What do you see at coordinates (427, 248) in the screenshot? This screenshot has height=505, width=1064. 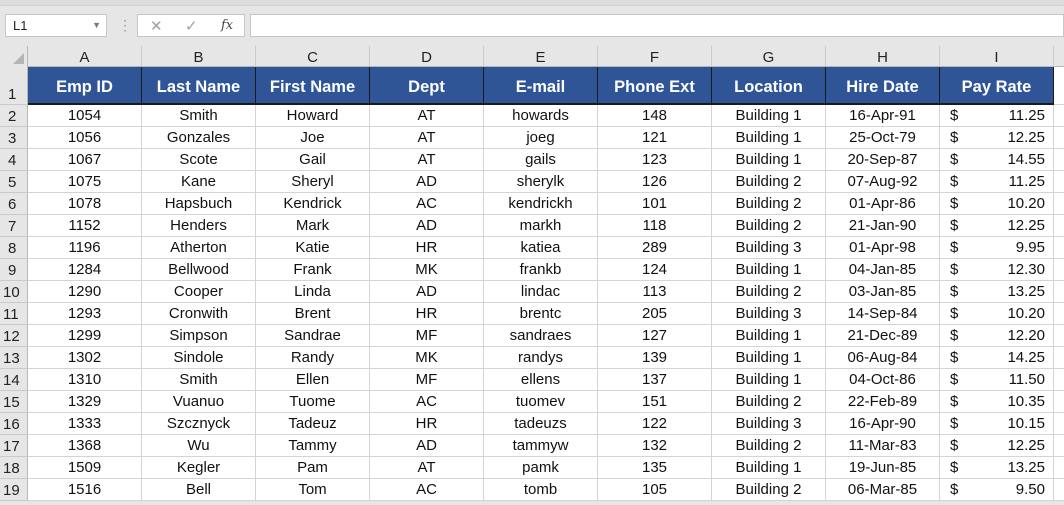 I see `table-cell: HR` at bounding box center [427, 248].